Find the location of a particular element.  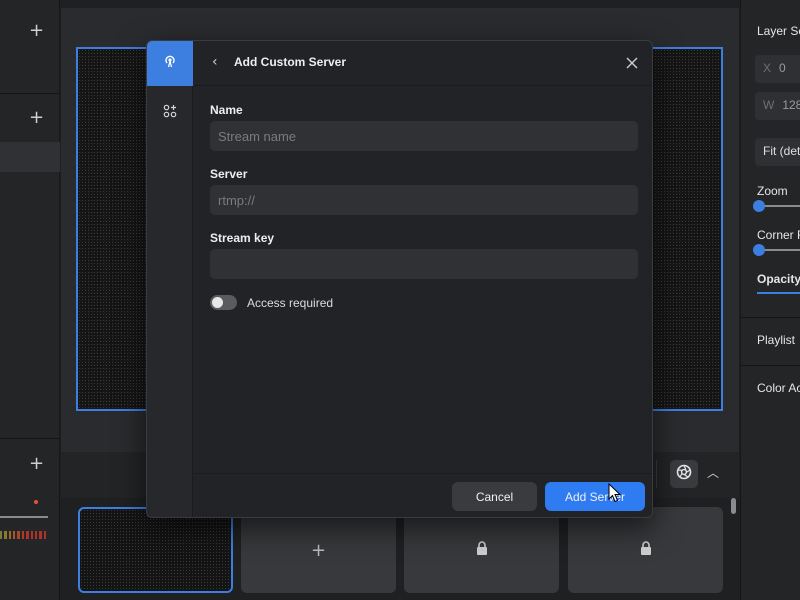

opacity-tab: Opacity is located at coordinates (778, 279).